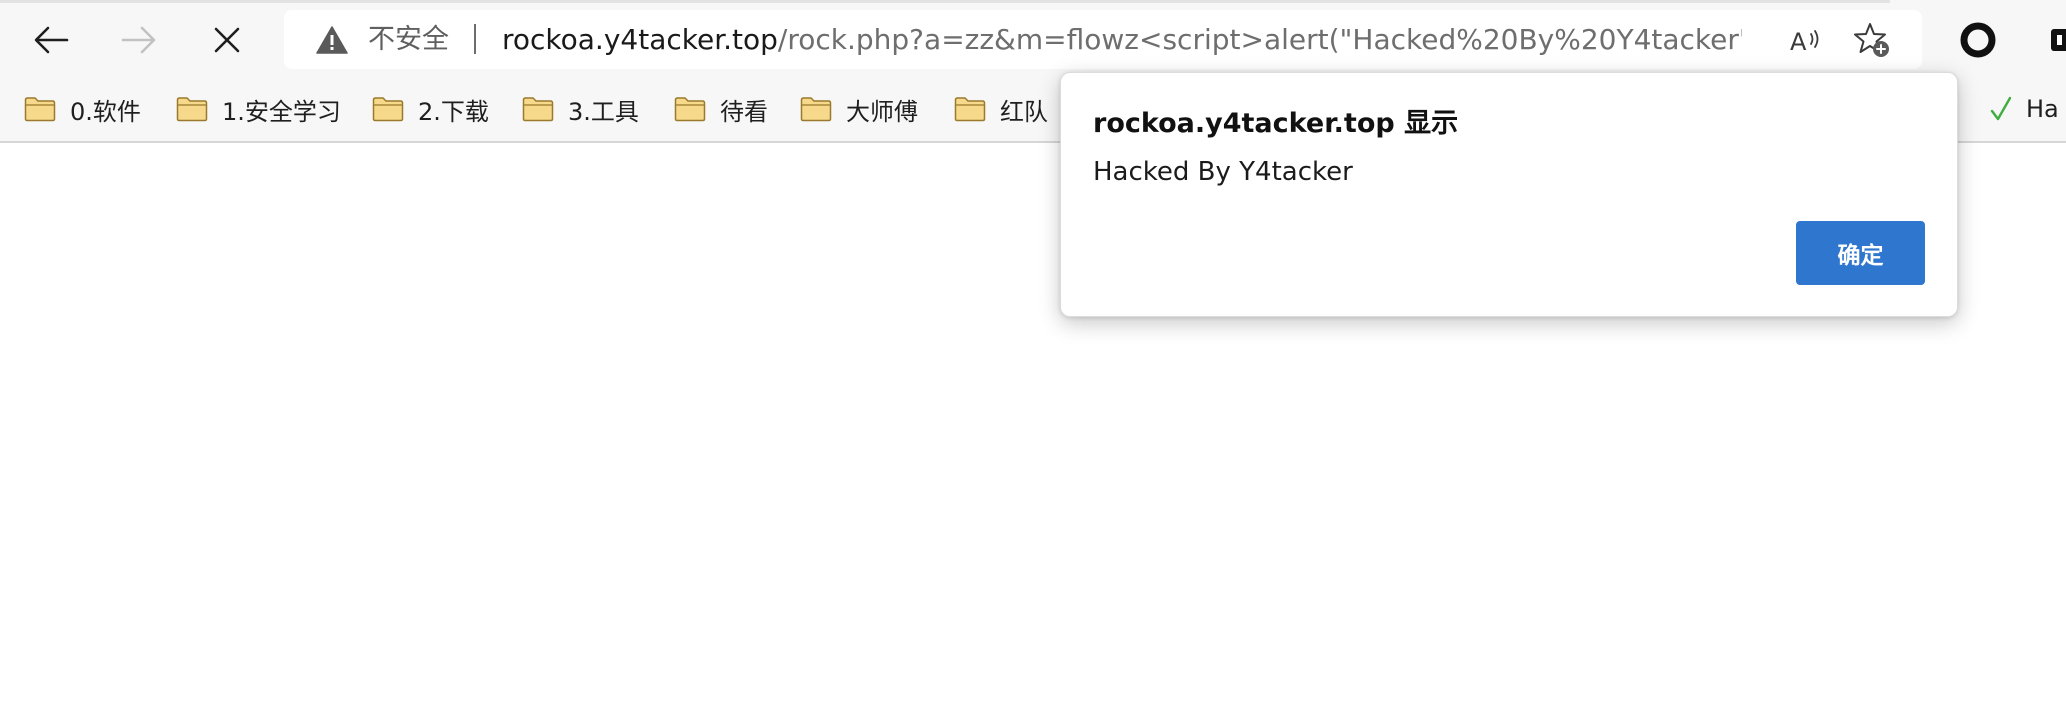 This screenshot has width=2066, height=706. I want to click on forward-button, so click(139, 40).